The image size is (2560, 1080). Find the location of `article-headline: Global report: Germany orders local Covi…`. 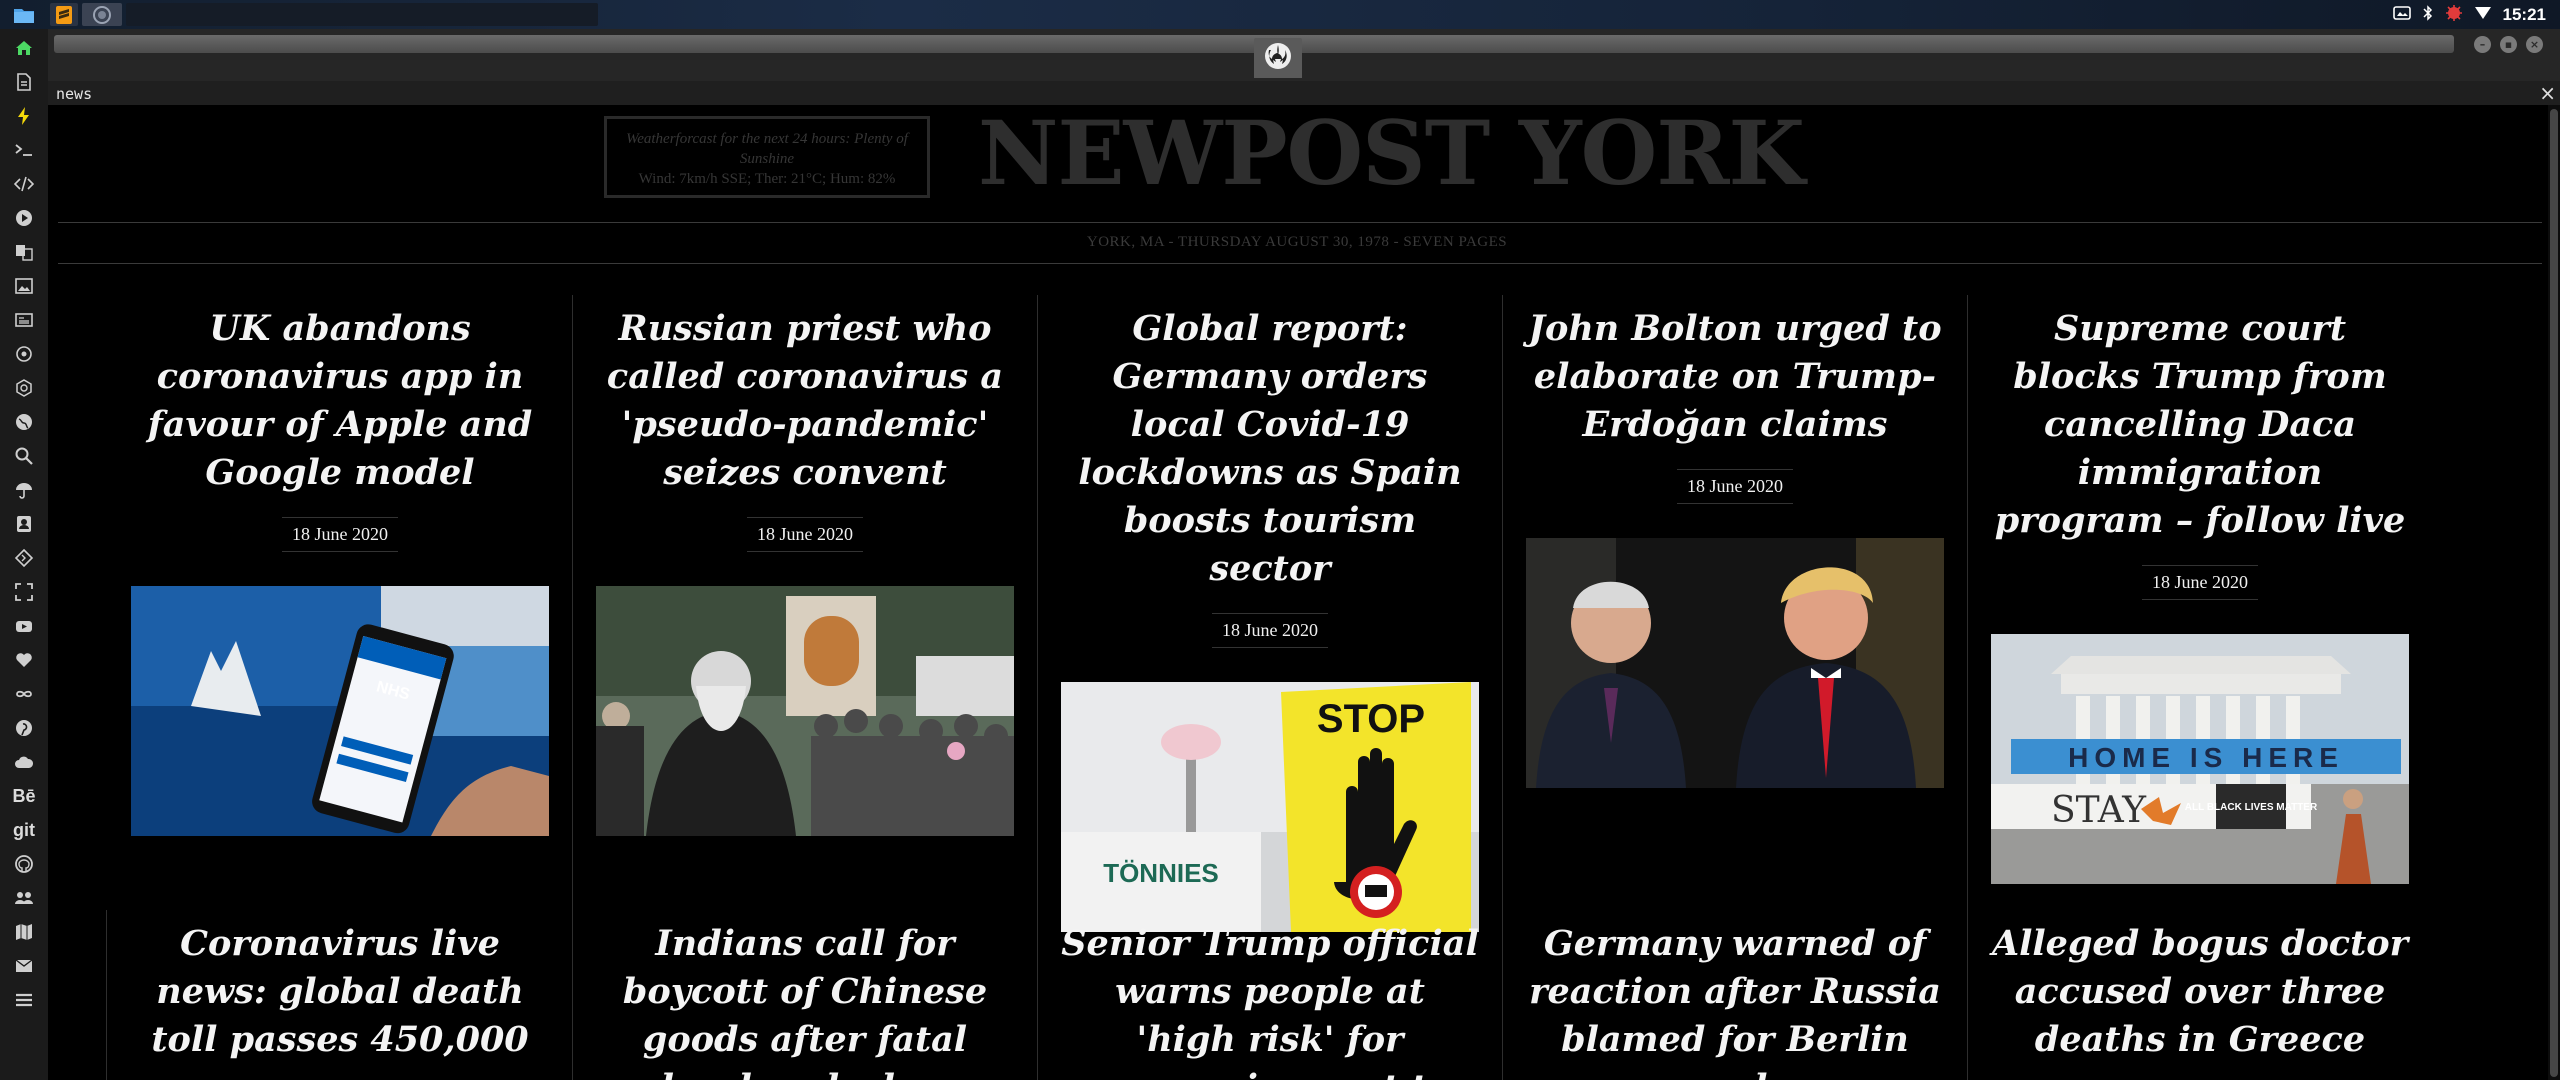

article-headline: Global report: Germany orders local Covi… is located at coordinates (1270, 449).